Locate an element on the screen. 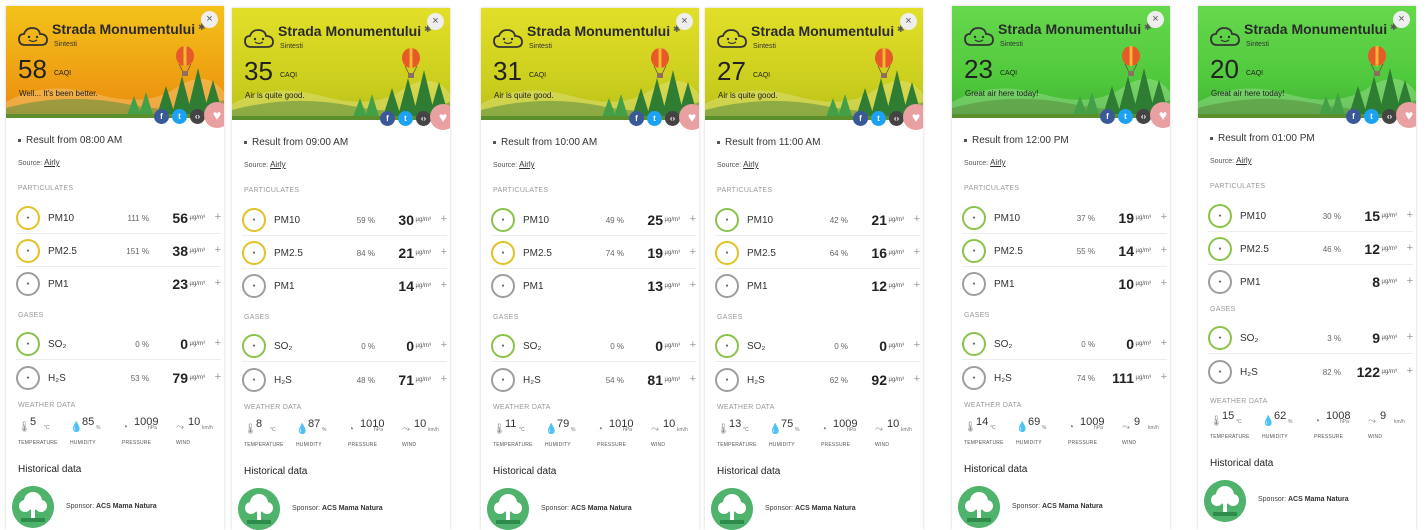 The height and width of the screenshot is (530, 1426). pm25-row: ● PM2.5 46 % 12 µg/m³ + is located at coordinates (1310, 250).